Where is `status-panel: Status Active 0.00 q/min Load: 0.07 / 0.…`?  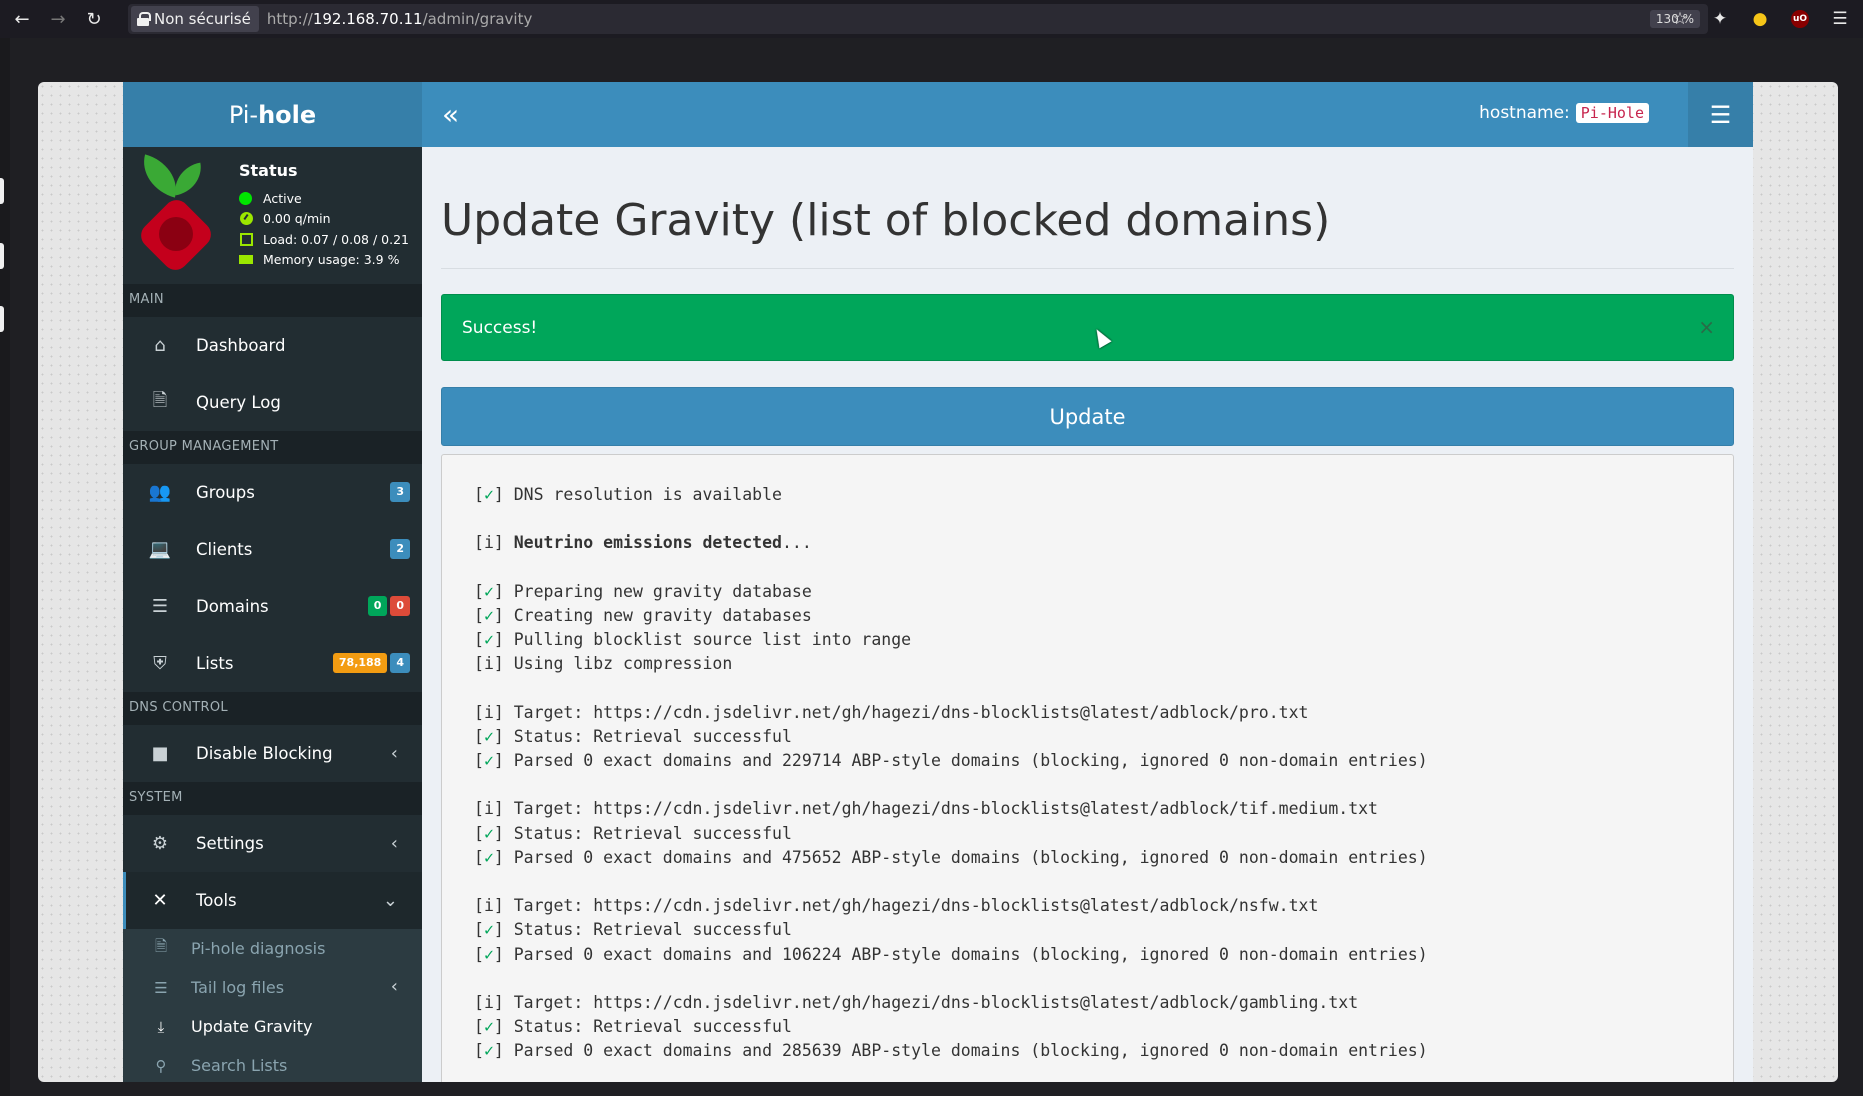
status-panel: Status Active 0.00 q/min Load: 0.07 / 0.… is located at coordinates (272, 215).